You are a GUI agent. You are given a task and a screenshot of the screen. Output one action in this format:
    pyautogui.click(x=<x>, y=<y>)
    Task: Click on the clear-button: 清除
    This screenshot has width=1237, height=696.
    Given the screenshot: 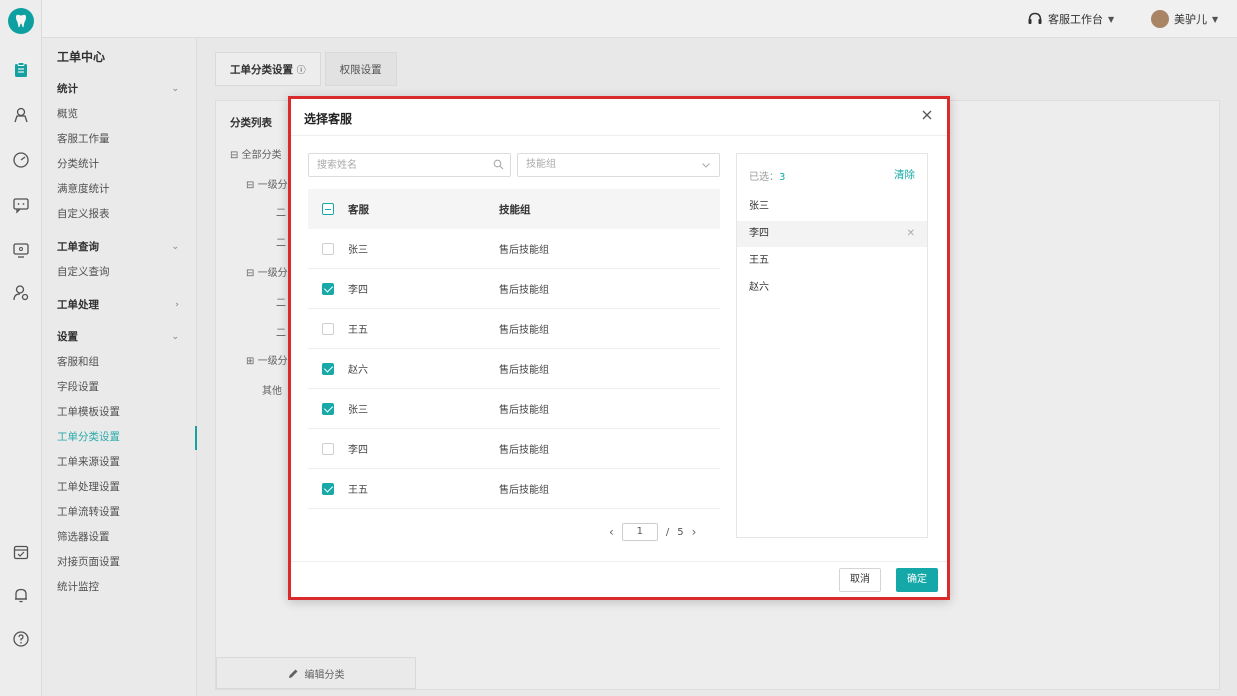 What is the action you would take?
    pyautogui.click(x=904, y=174)
    